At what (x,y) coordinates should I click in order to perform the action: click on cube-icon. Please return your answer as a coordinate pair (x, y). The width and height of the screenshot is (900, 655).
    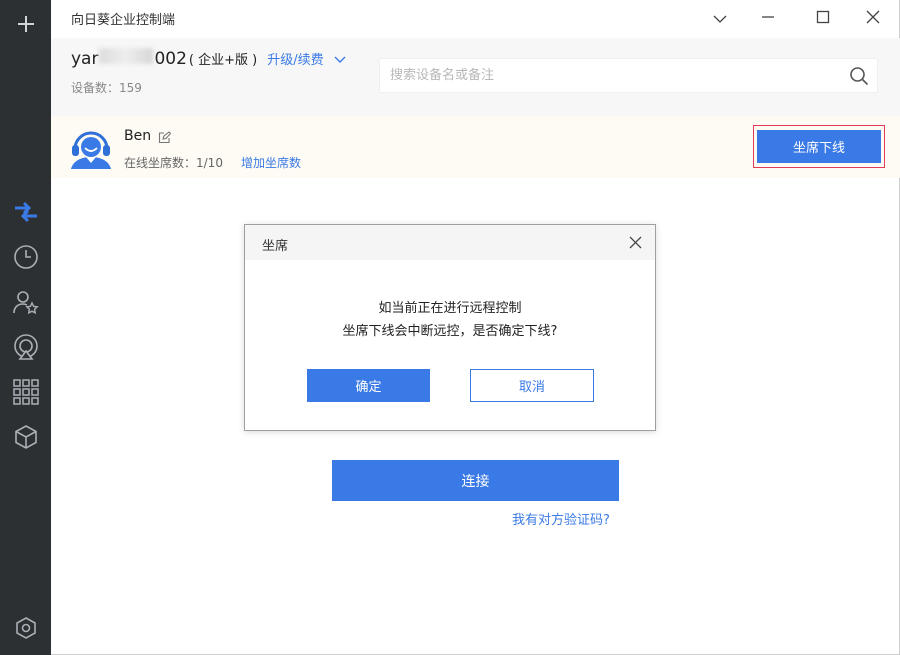
    Looking at the image, I should click on (26, 437).